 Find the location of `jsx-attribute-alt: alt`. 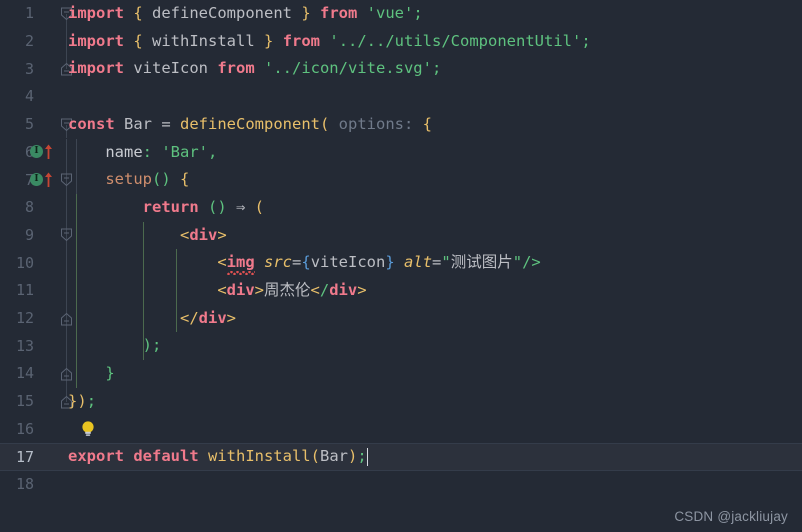

jsx-attribute-alt: alt is located at coordinates (418, 262).